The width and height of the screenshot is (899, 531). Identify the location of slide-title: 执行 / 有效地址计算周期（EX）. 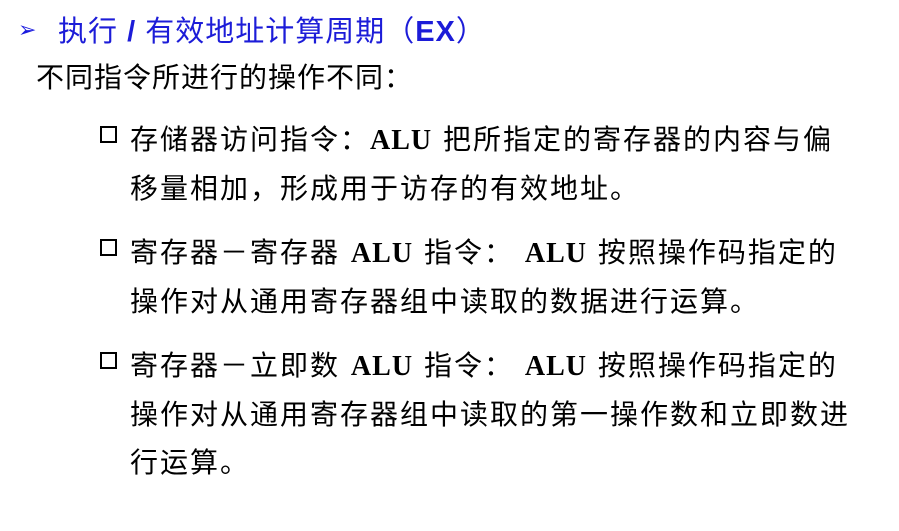
(272, 29).